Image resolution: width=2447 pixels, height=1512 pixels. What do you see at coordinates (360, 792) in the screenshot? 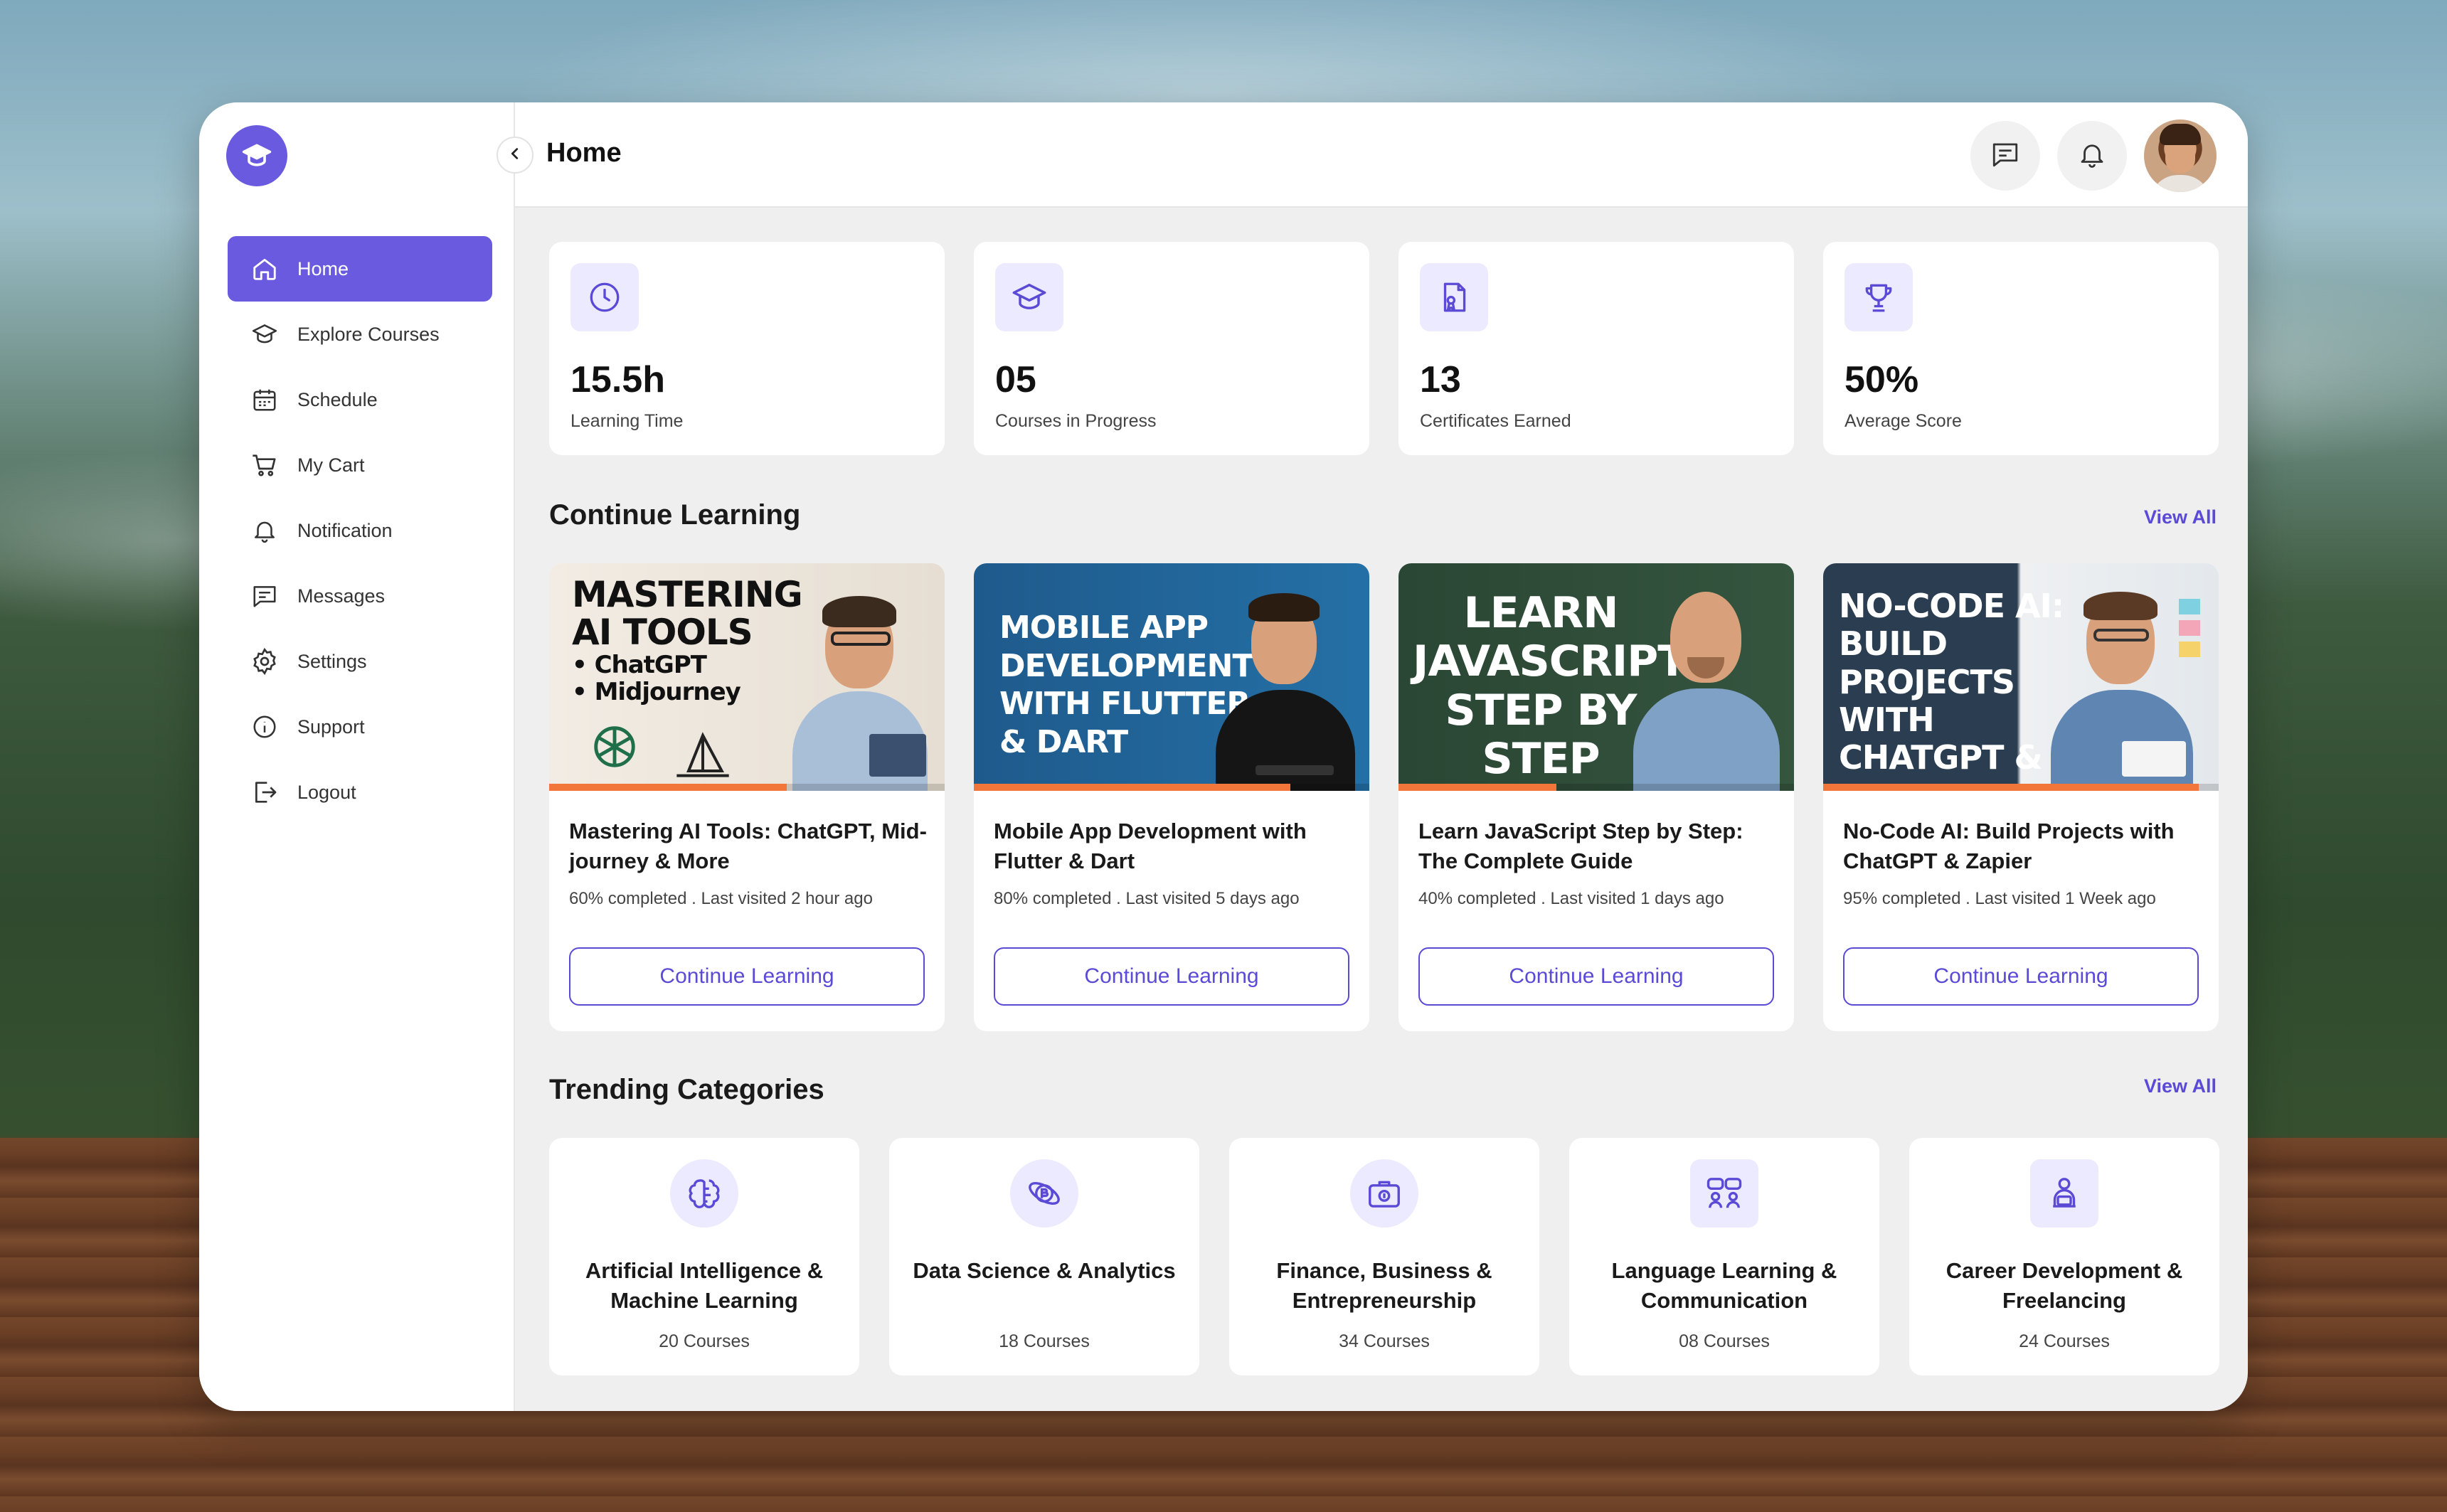
I see `sidebar-item-logout: Logout` at bounding box center [360, 792].